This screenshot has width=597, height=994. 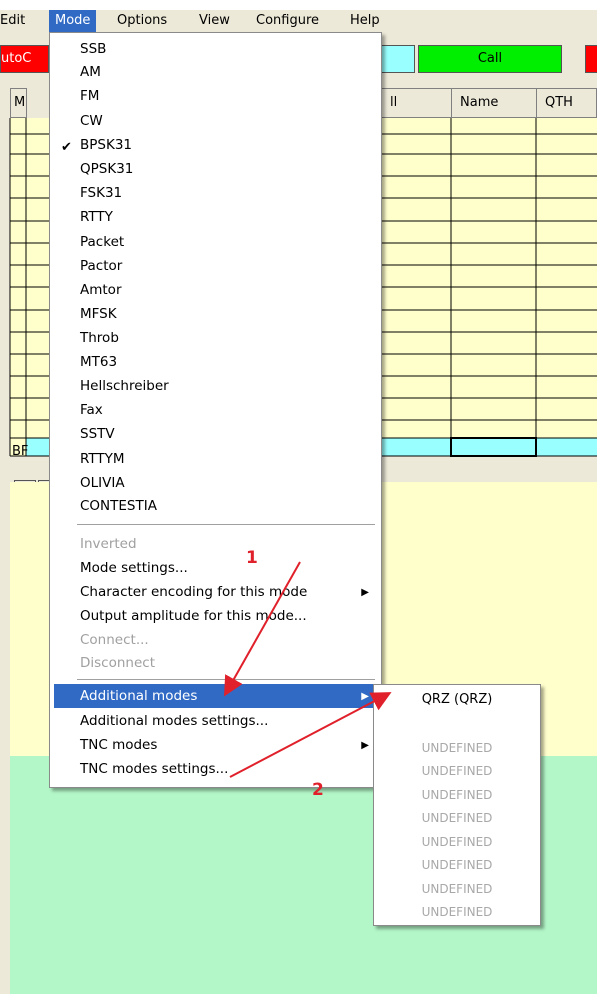 What do you see at coordinates (566, 103) in the screenshot?
I see `column-header-qth: QTH` at bounding box center [566, 103].